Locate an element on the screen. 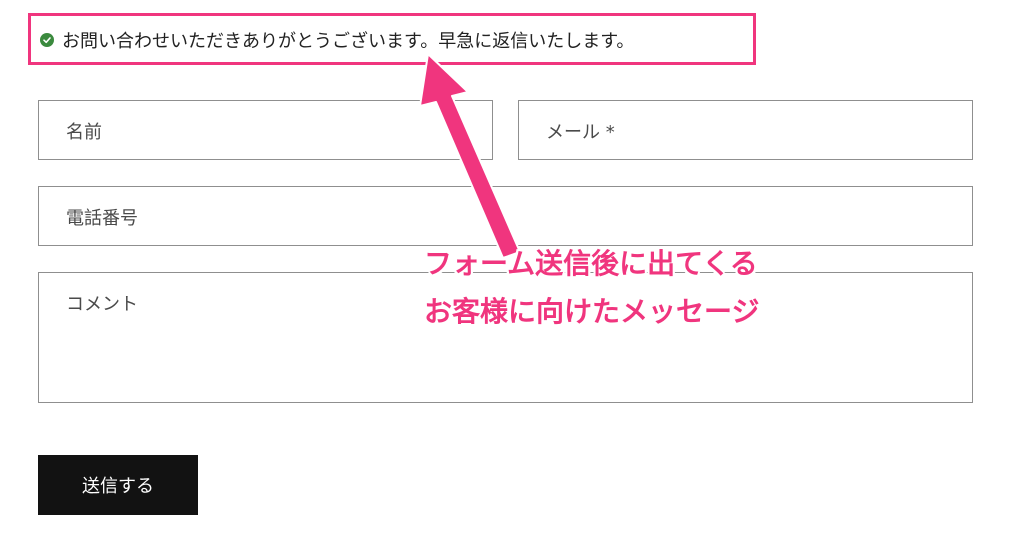 Image resolution: width=1024 pixels, height=543 pixels. success-message: お問い合わせいただきありがとうございます。早急に返信いたします。 is located at coordinates (337, 40).